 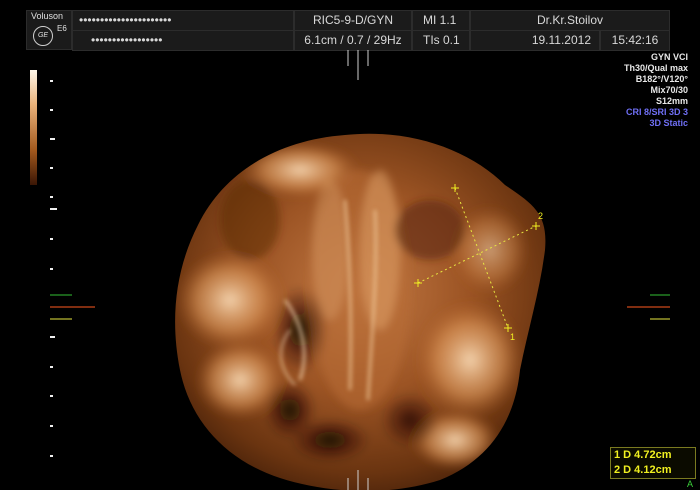 What do you see at coordinates (540, 216) in the screenshot?
I see `caliper-2-label: 2` at bounding box center [540, 216].